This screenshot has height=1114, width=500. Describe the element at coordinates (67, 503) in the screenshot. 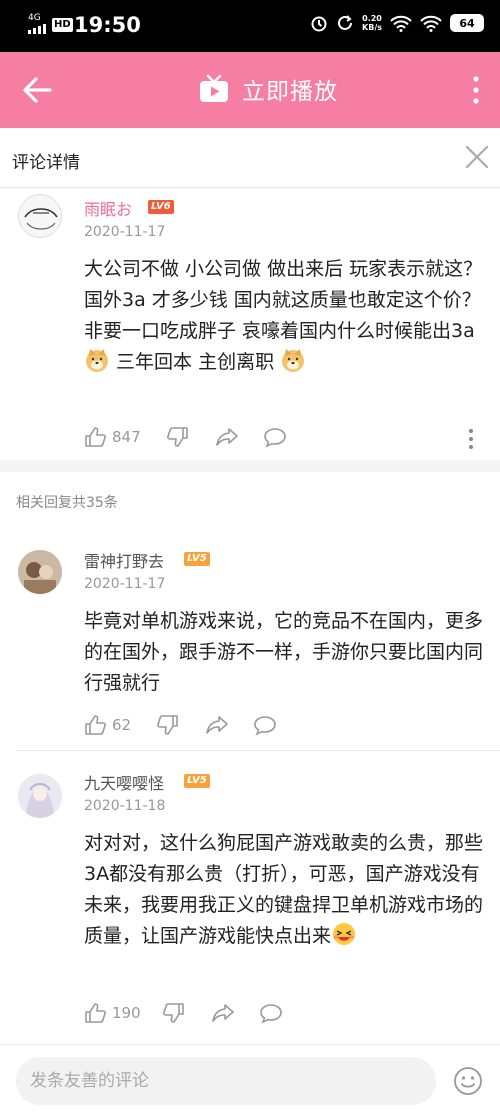

I see `reply-count: 相关回复共35条` at that location.